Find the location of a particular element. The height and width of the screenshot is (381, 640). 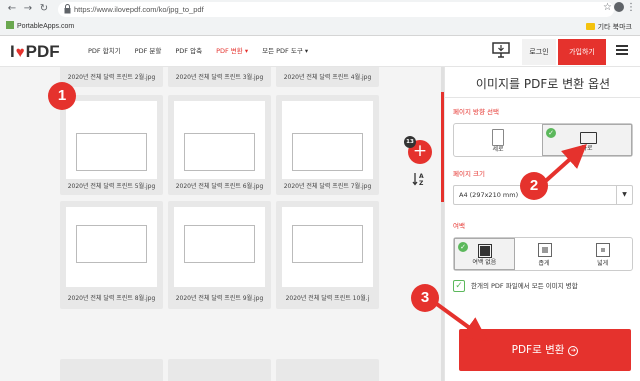

page-size-label: 페이지 크기 is located at coordinates (469, 174).